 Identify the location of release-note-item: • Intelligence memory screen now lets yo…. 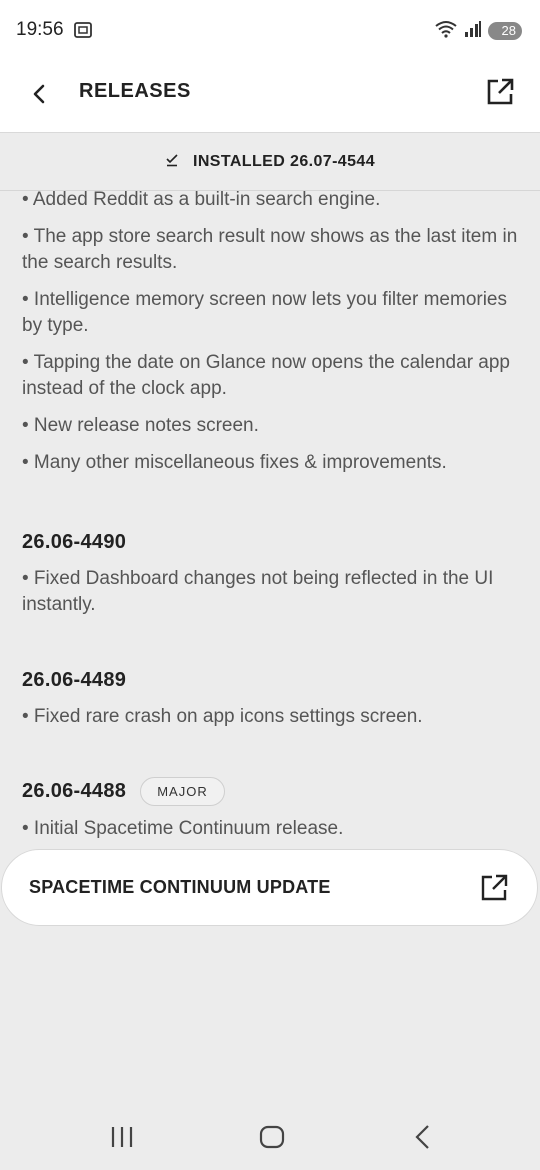
(265, 312).